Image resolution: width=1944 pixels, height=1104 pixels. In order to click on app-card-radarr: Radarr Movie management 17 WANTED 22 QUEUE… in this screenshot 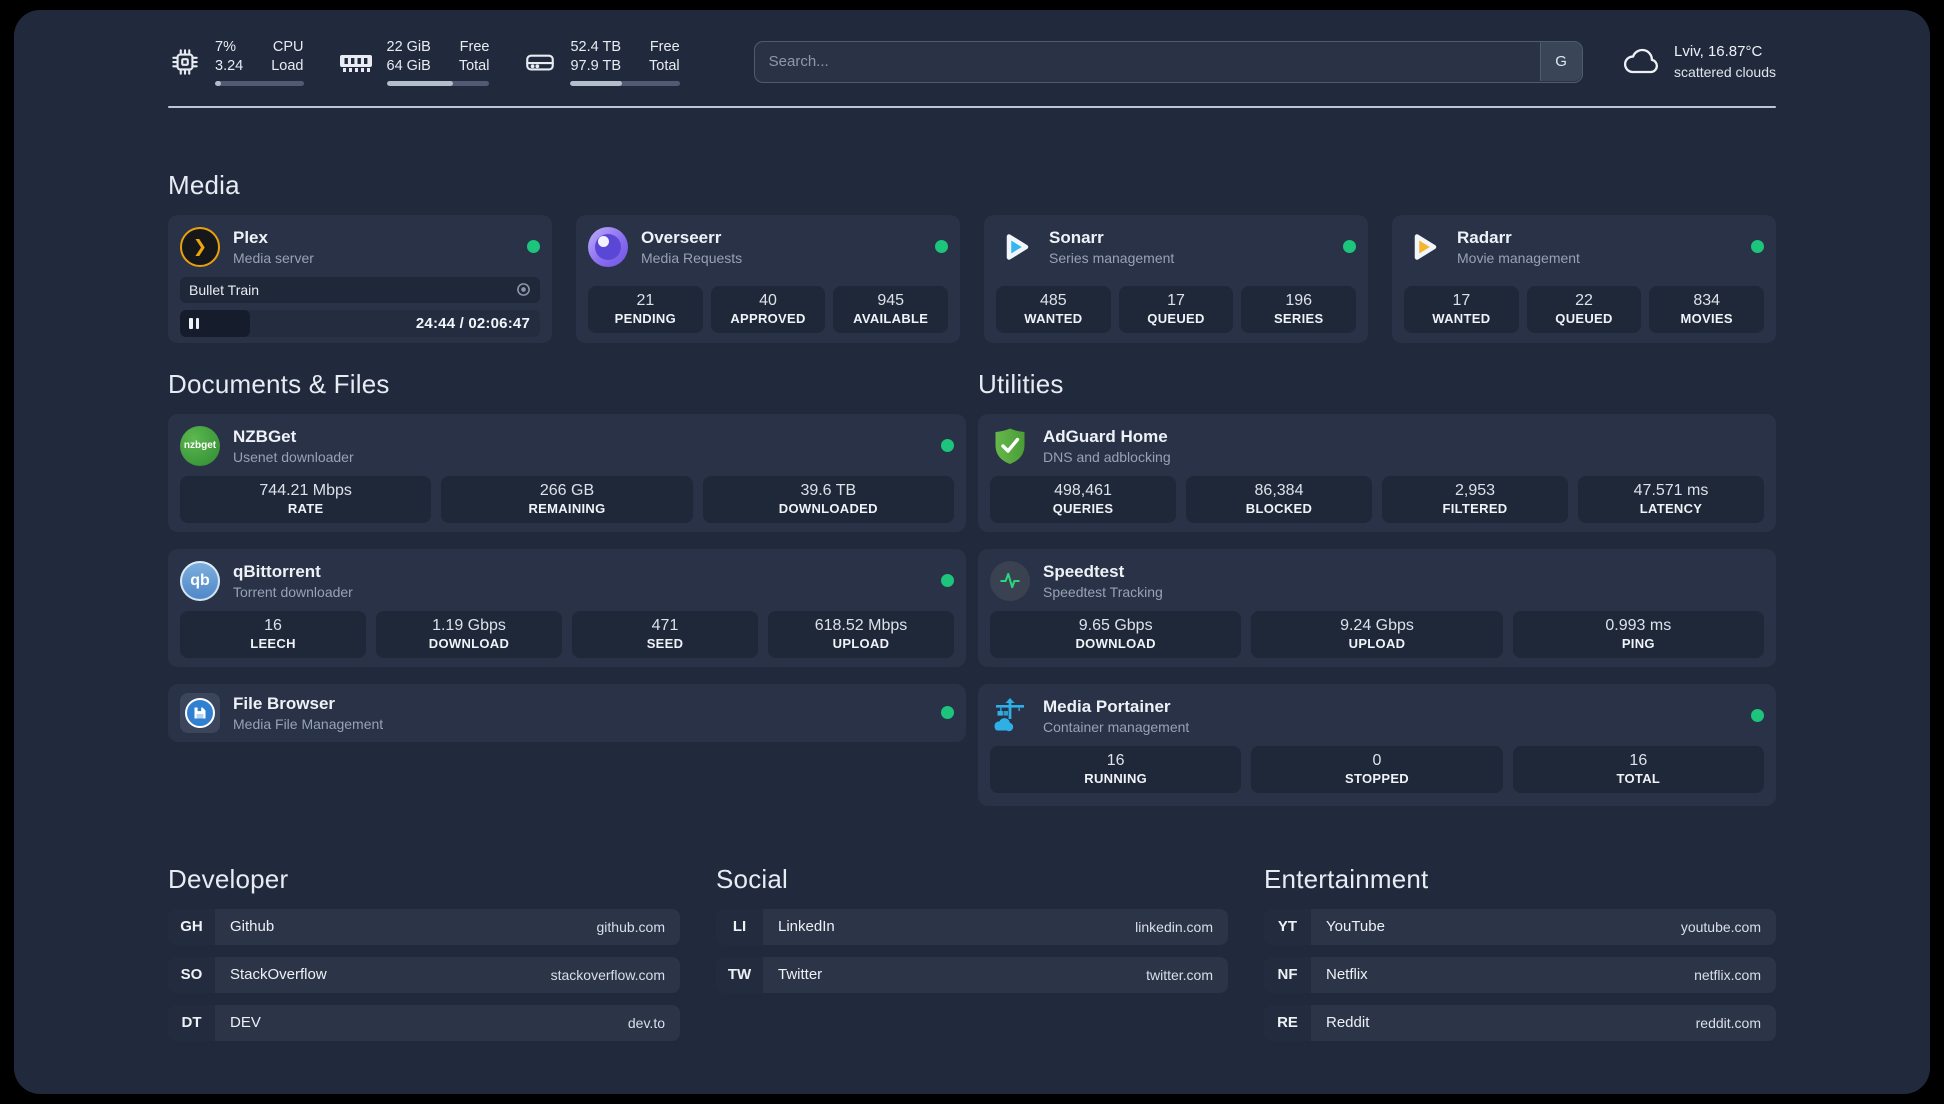, I will do `click(1584, 278)`.